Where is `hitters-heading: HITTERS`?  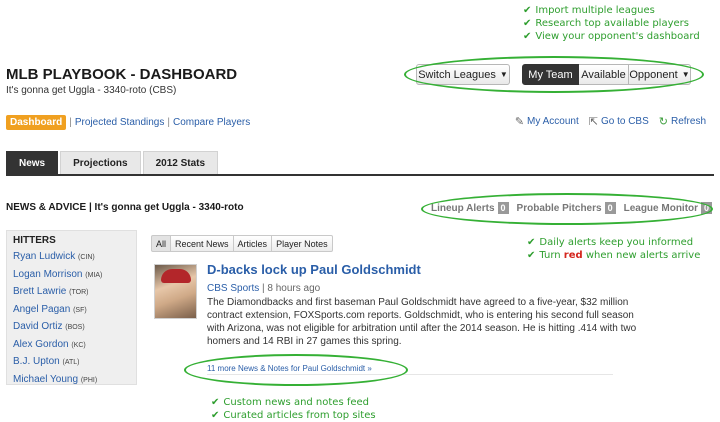 hitters-heading: HITTERS is located at coordinates (34, 240).